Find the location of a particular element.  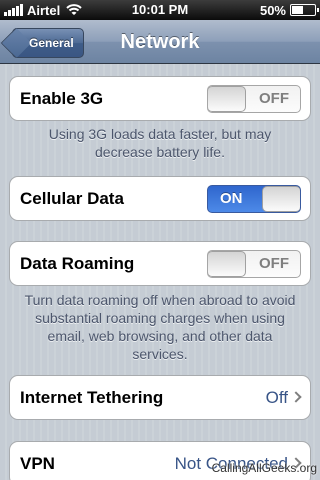

battery-fill is located at coordinates (297, 10).